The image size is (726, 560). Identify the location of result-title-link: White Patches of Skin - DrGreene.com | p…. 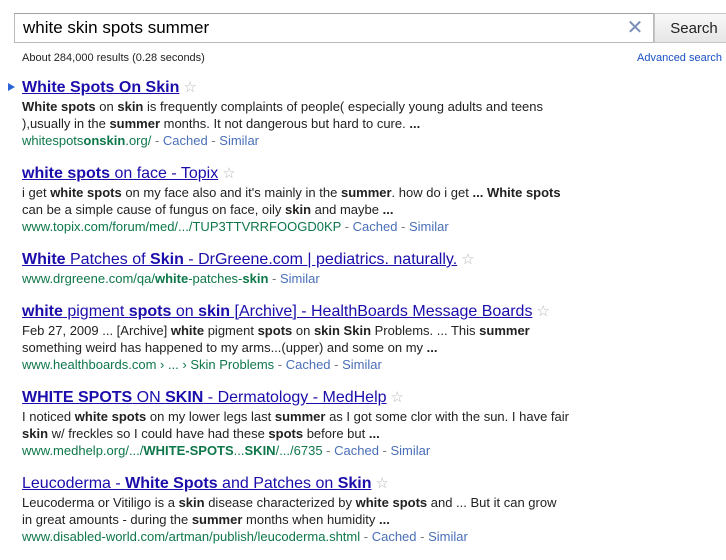
(239, 259).